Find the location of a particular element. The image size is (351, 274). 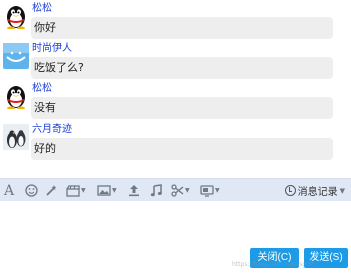

input-toolbar: A ▼ ▼ ▼ ▼ 消息记录 ▼ is located at coordinates (175, 189).